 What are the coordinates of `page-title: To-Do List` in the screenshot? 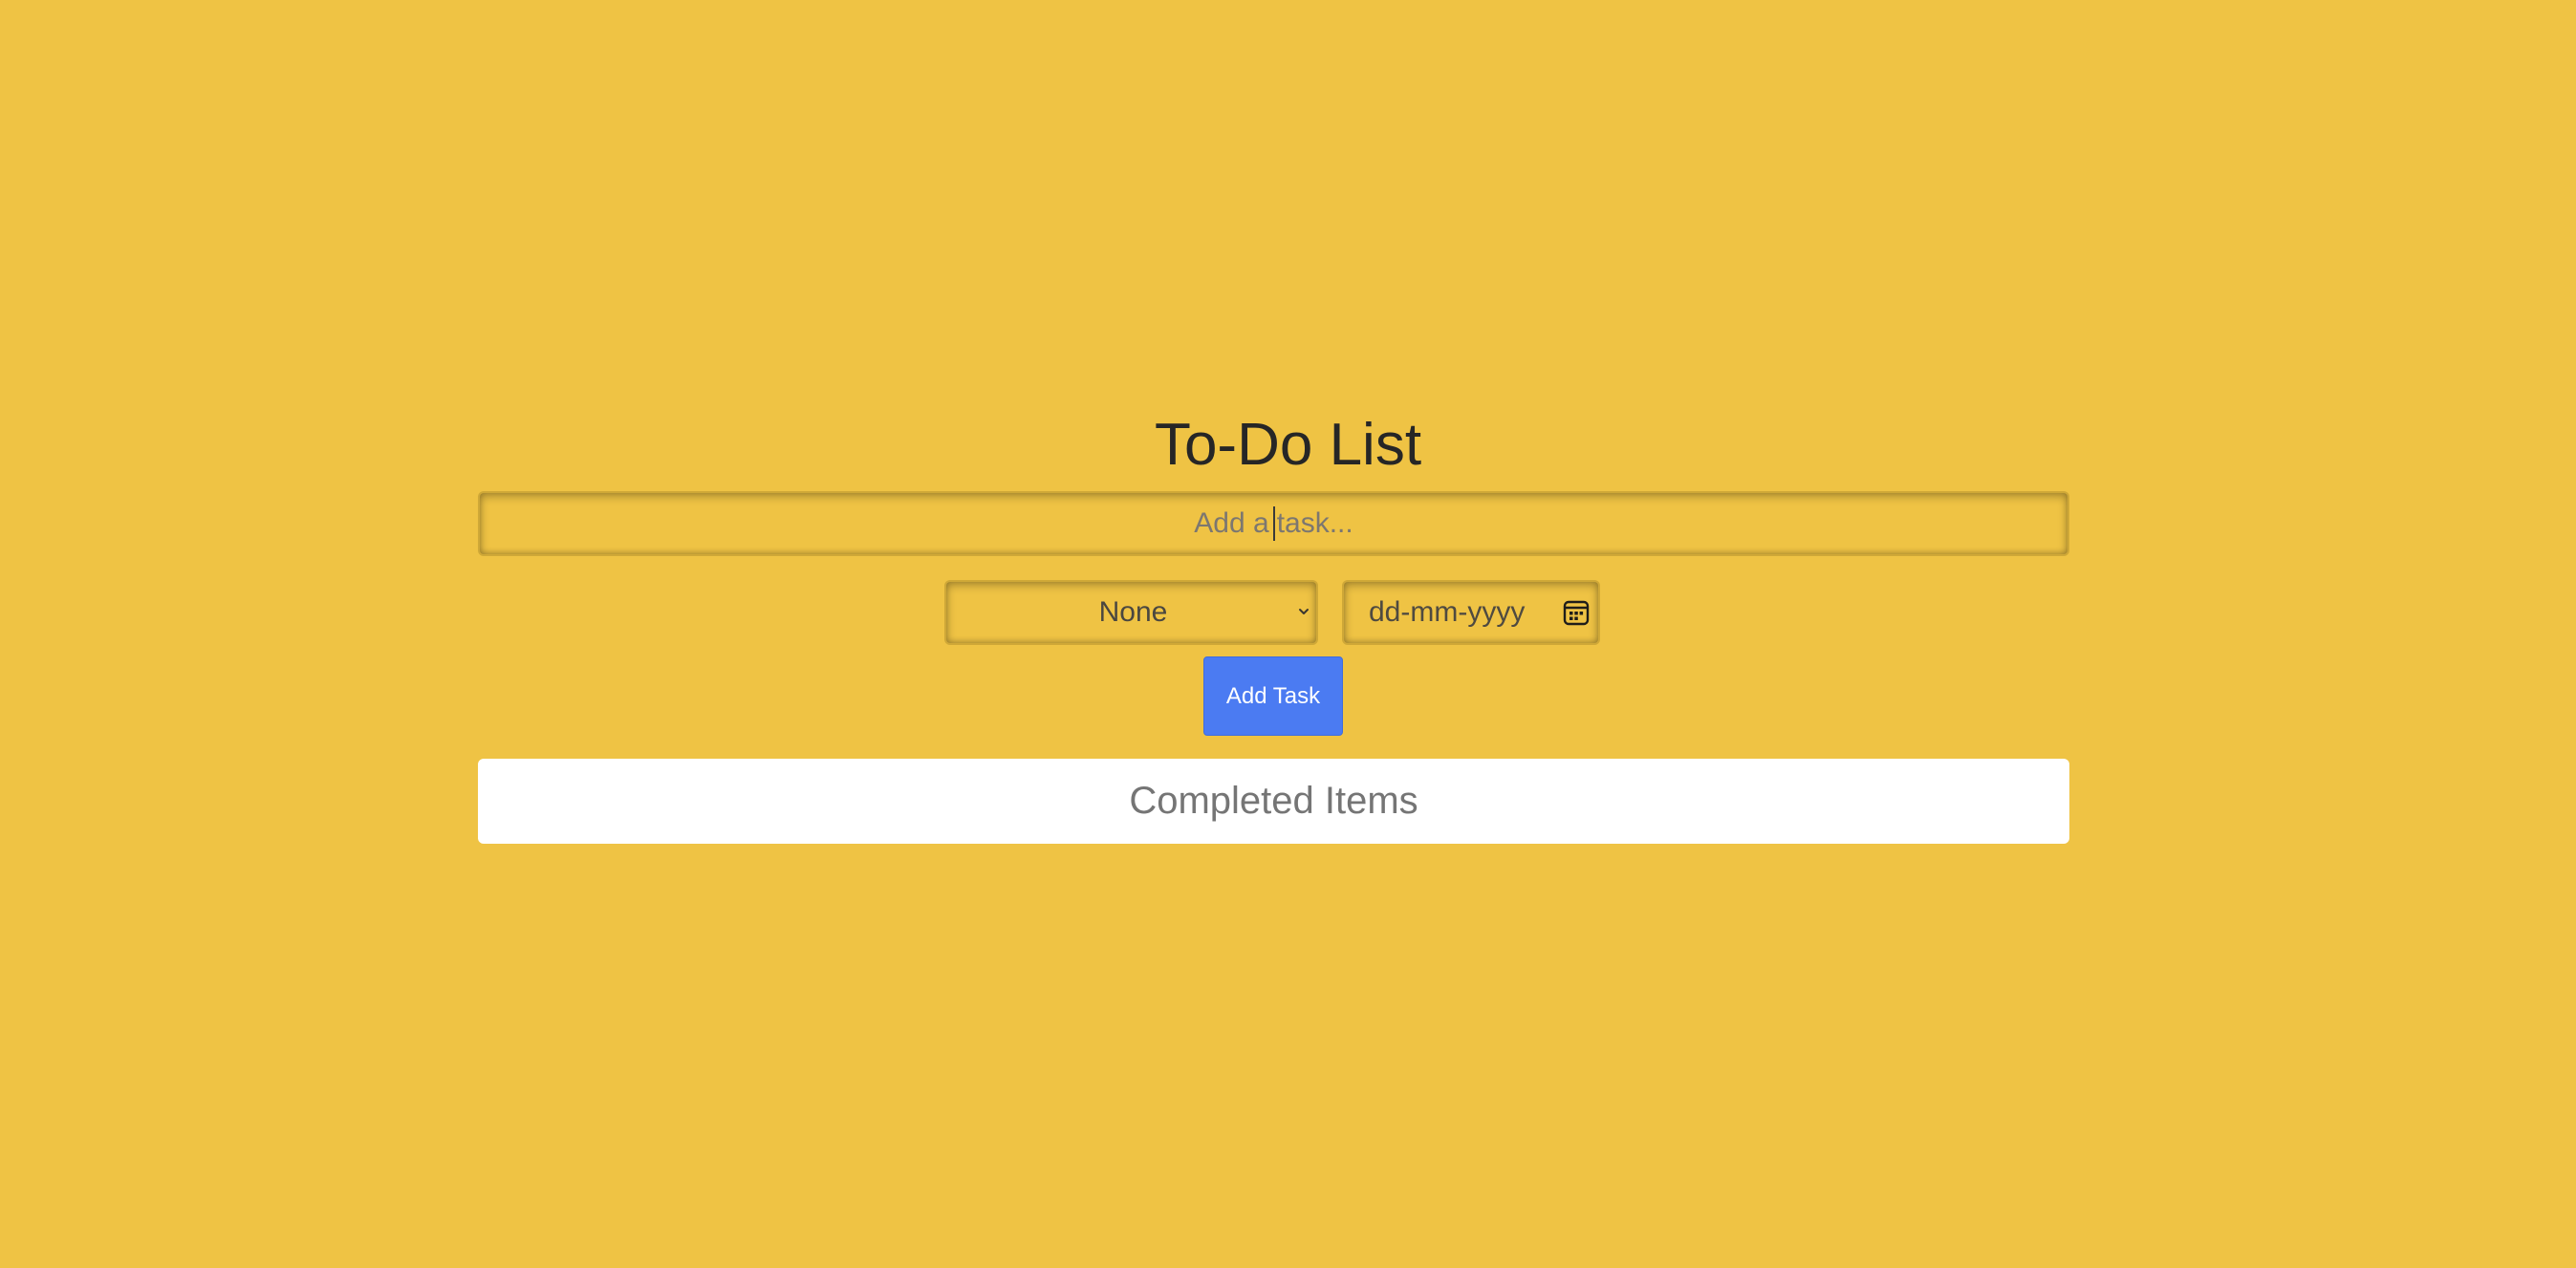 It's located at (1288, 445).